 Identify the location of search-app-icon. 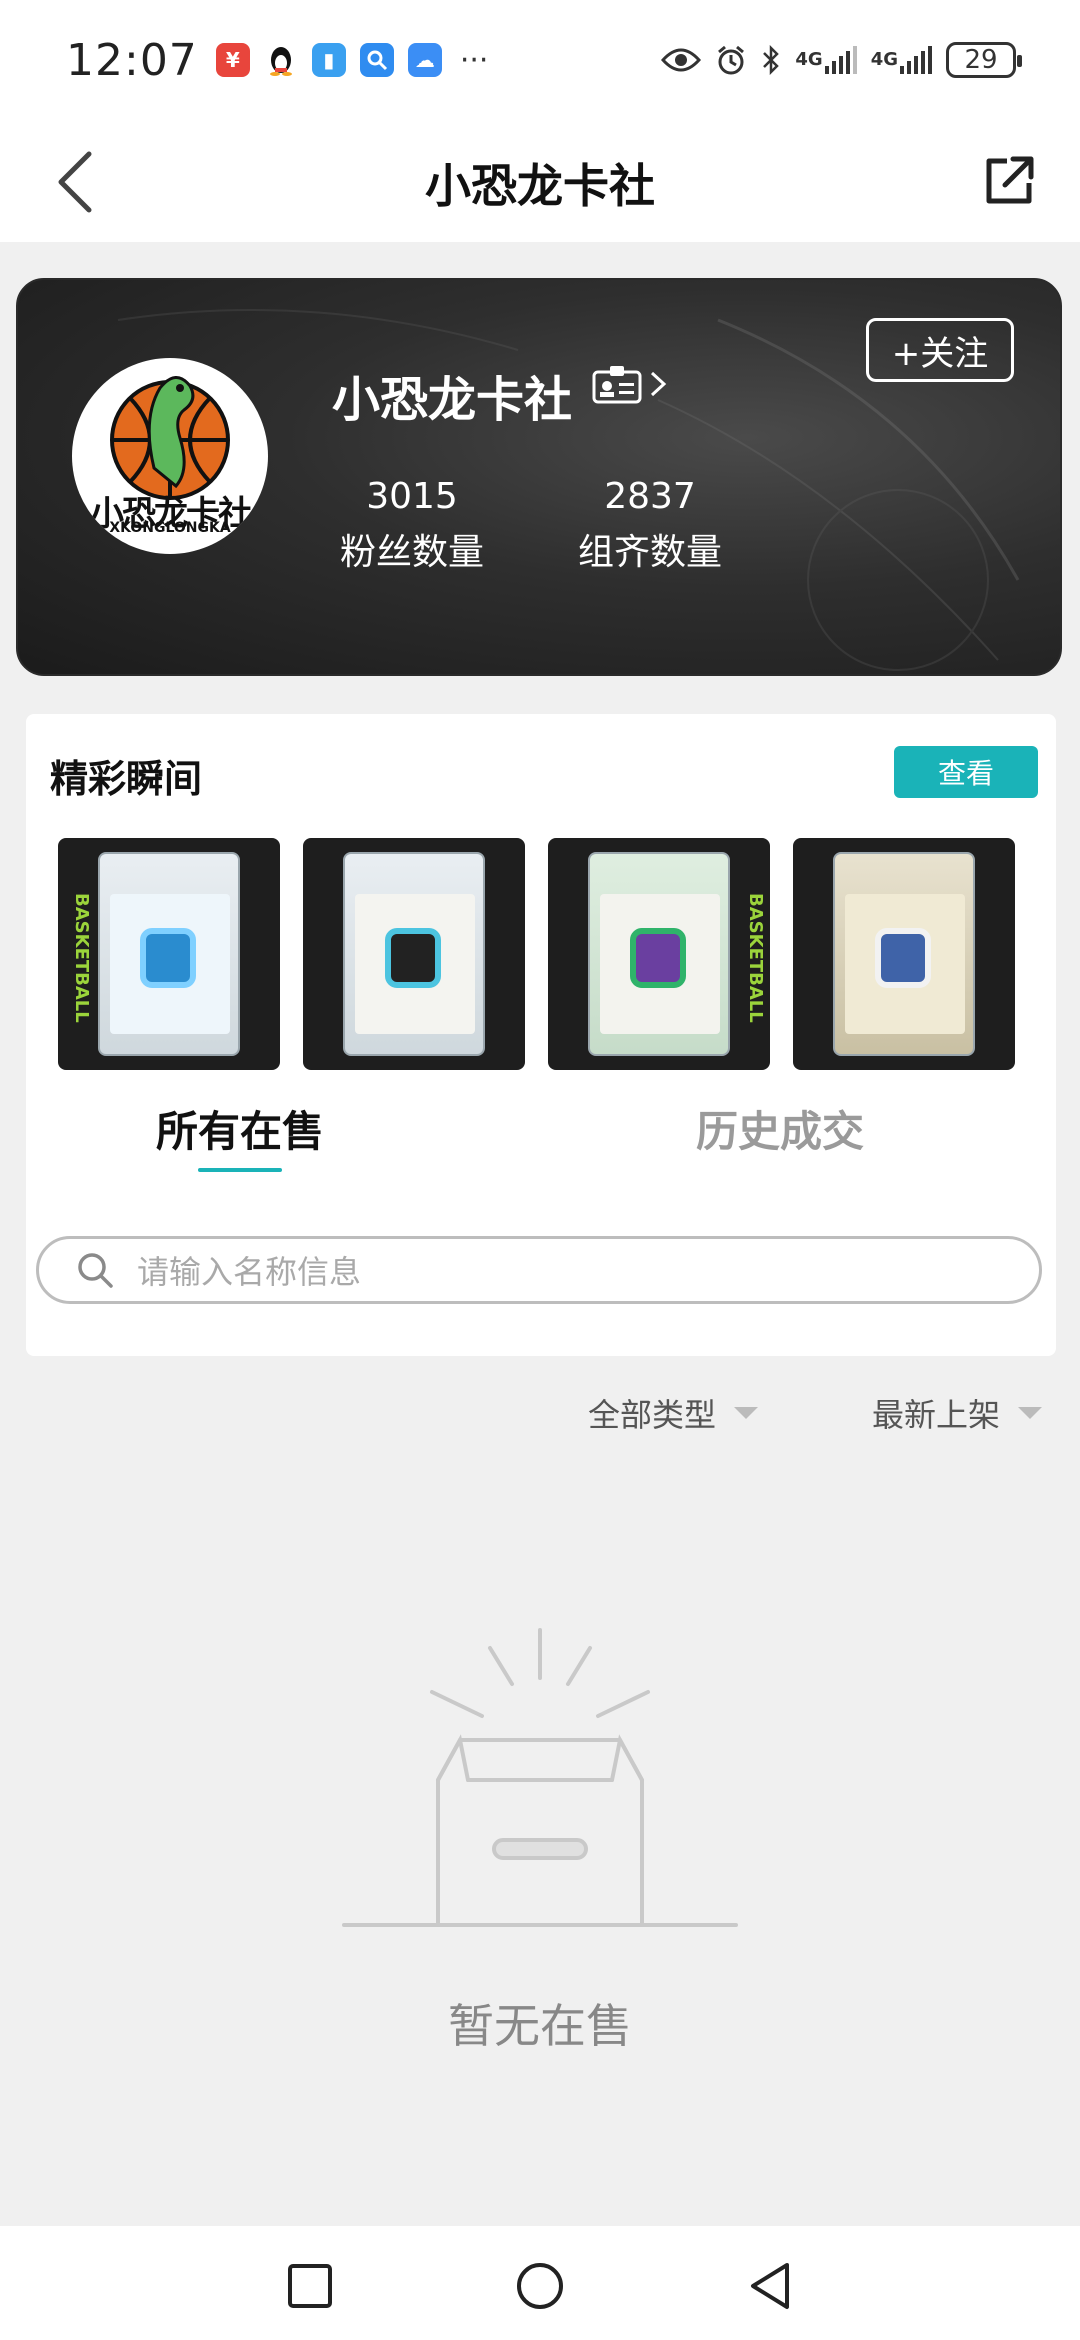
(376, 60).